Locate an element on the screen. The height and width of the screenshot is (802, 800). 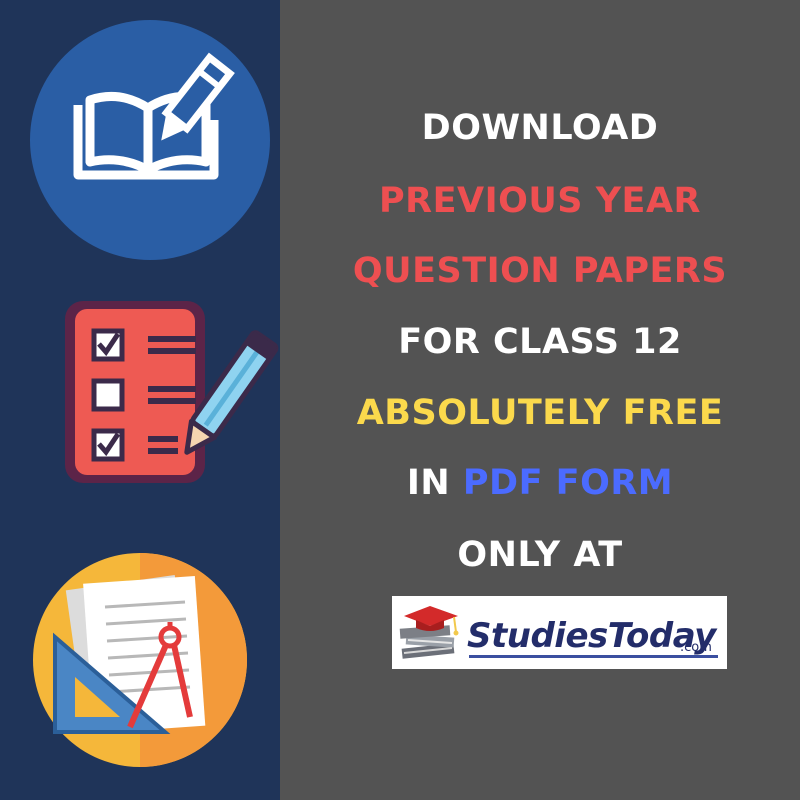
logo-domain-suffix: .com is located at coordinates (696, 647).